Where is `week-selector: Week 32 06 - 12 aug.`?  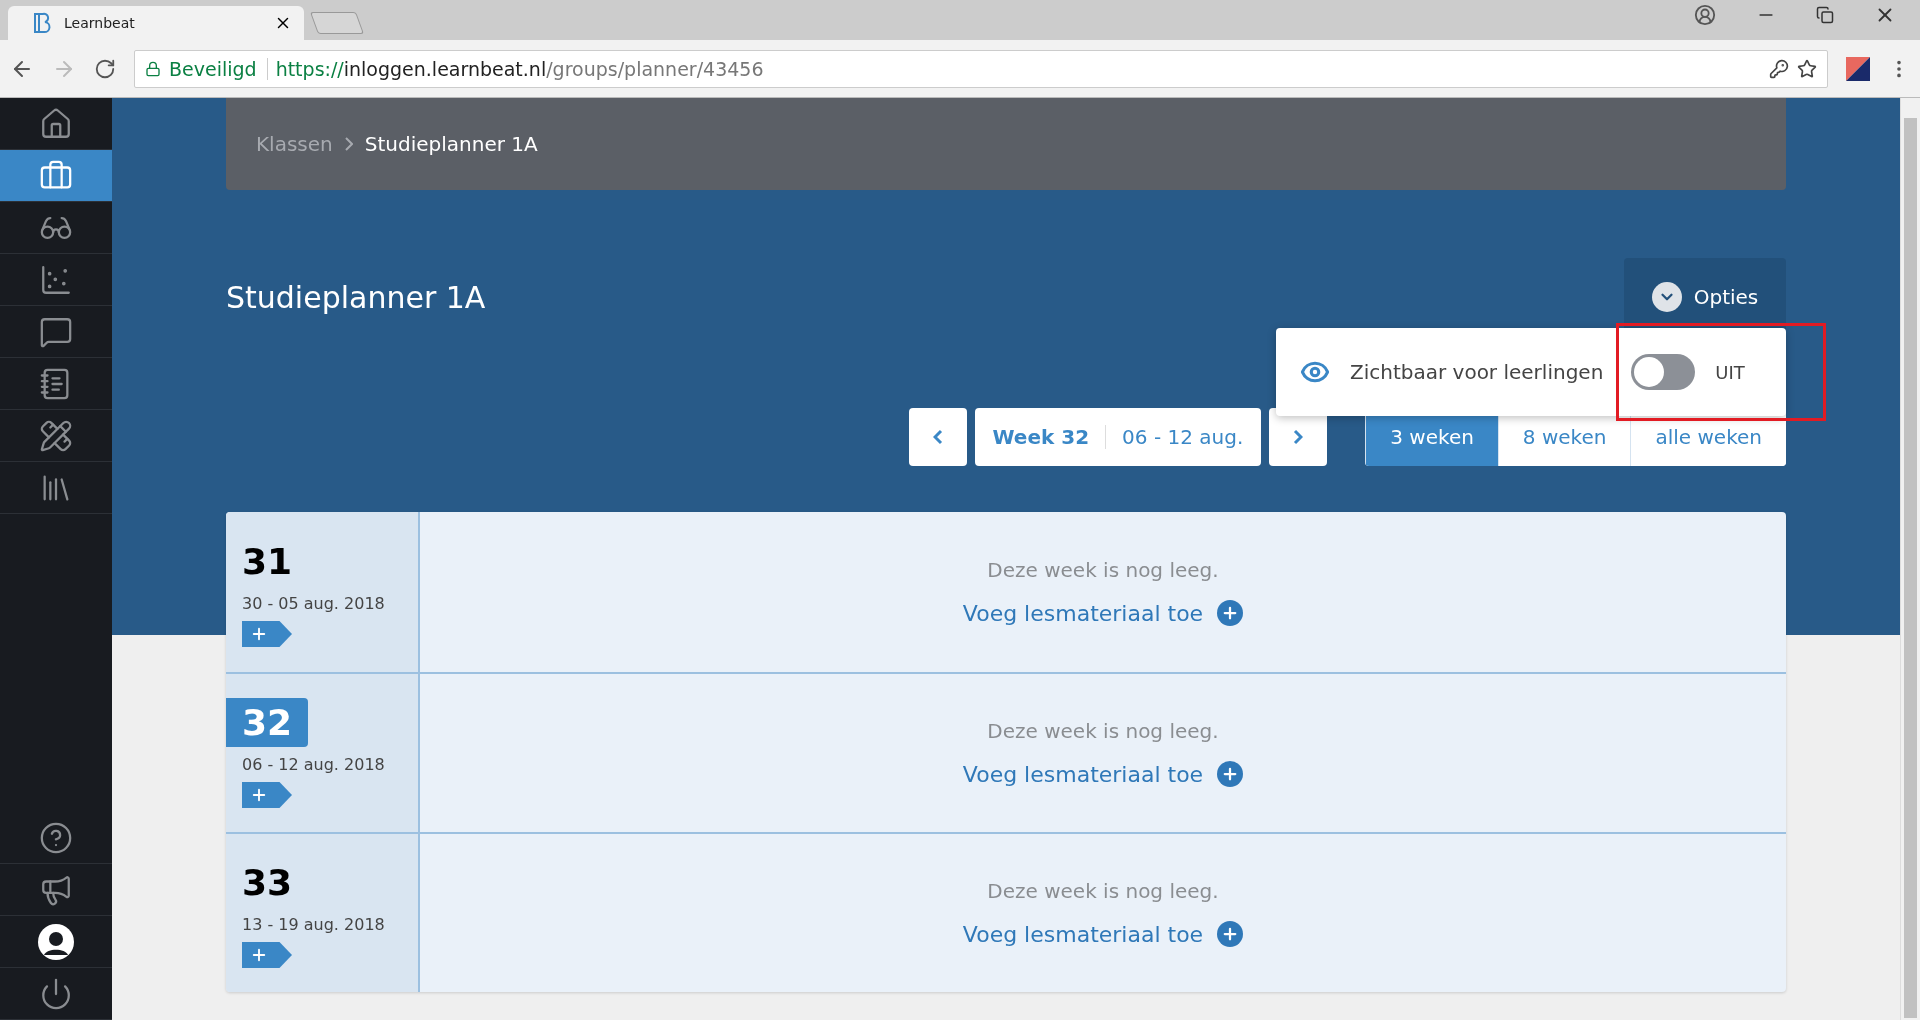 week-selector: Week 32 06 - 12 aug. is located at coordinates (1118, 437).